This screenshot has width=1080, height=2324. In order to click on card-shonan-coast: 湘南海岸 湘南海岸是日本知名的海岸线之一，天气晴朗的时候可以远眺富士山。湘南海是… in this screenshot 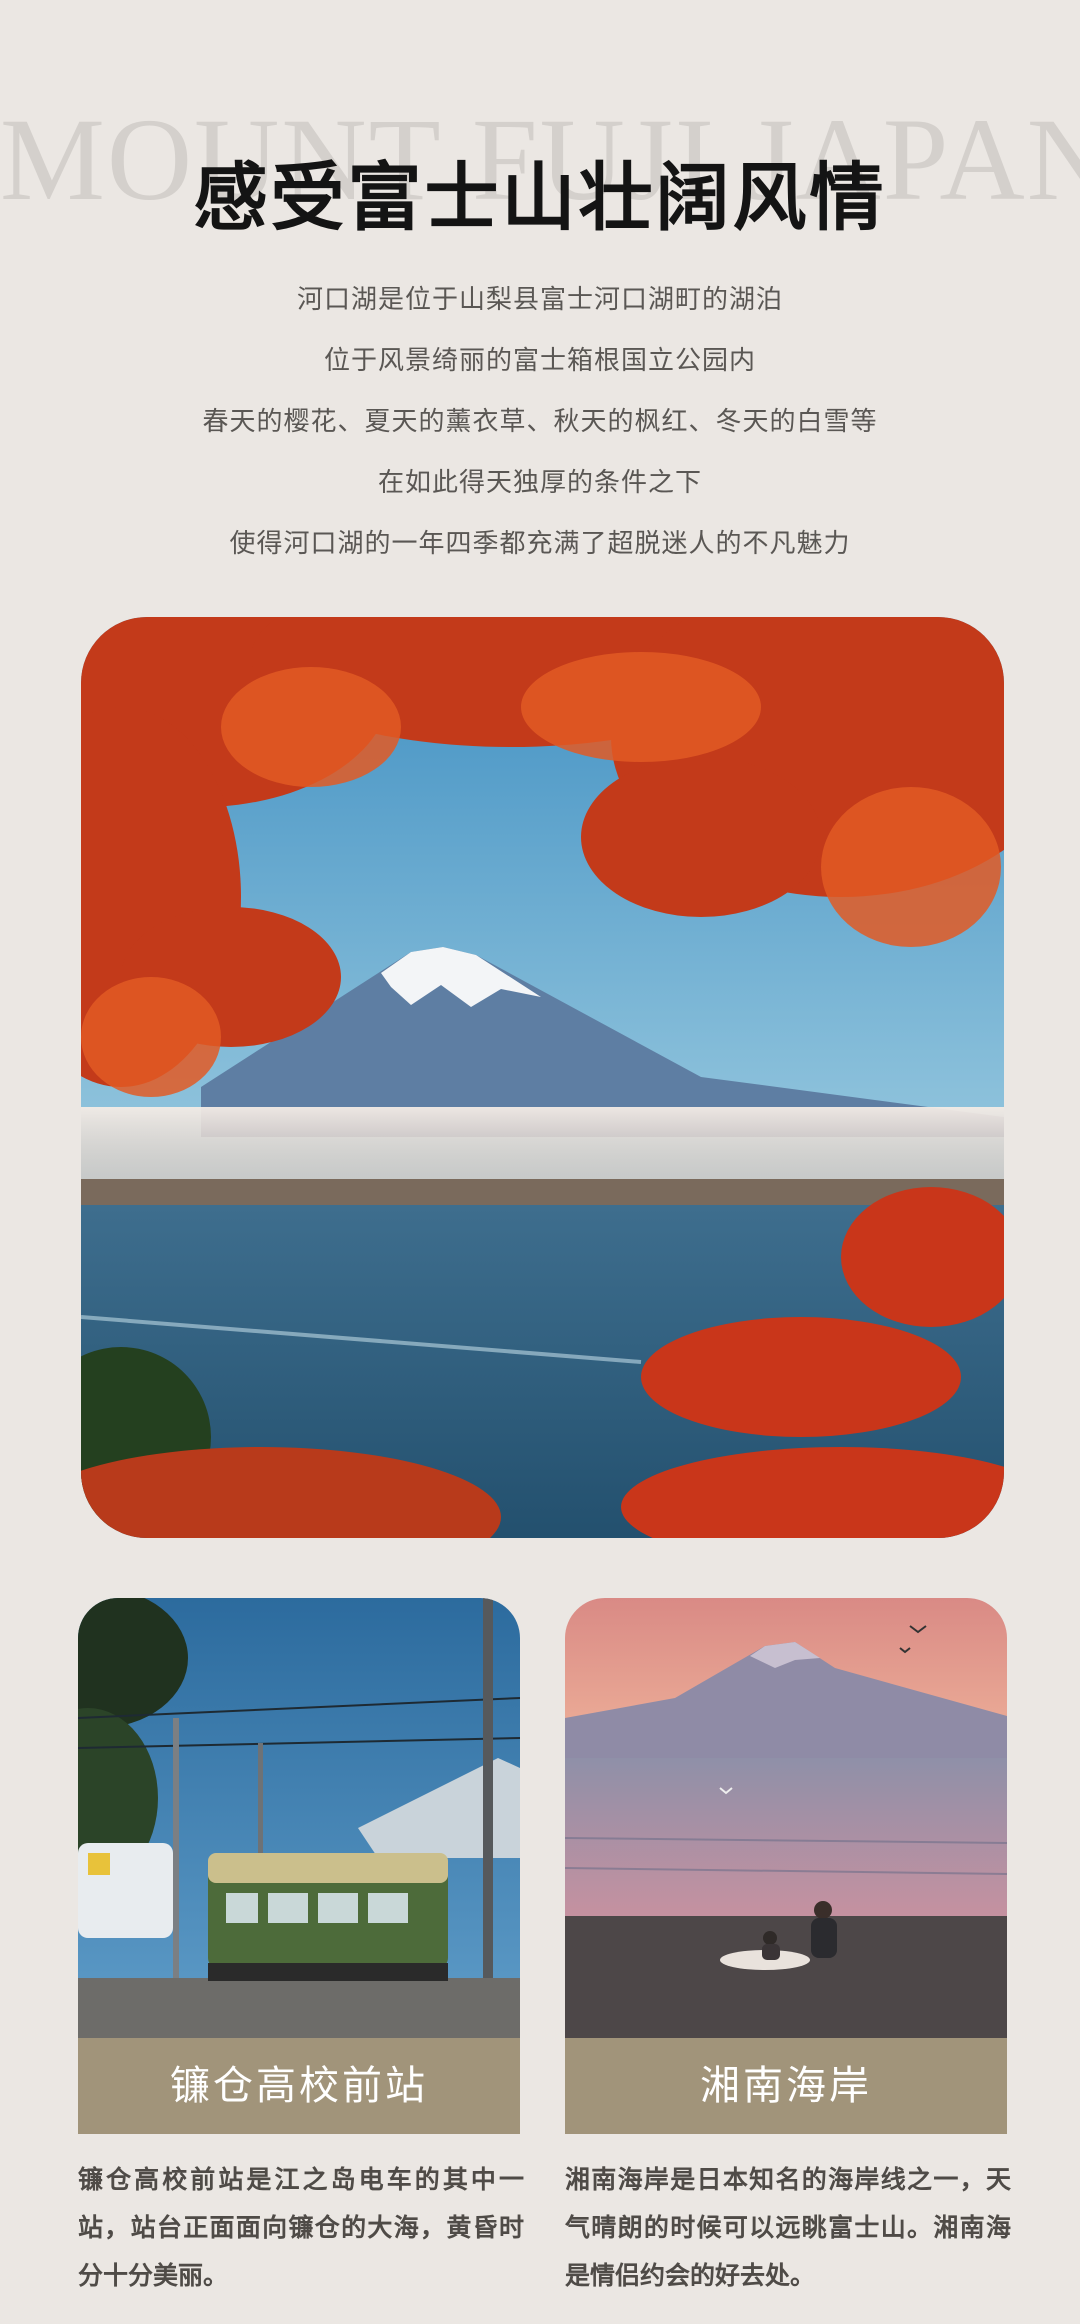, I will do `click(788, 1949)`.